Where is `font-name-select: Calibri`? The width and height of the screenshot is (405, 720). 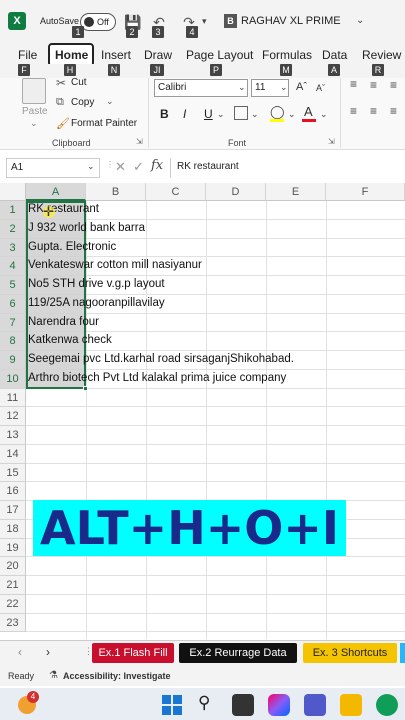 font-name-select: Calibri is located at coordinates (201, 88).